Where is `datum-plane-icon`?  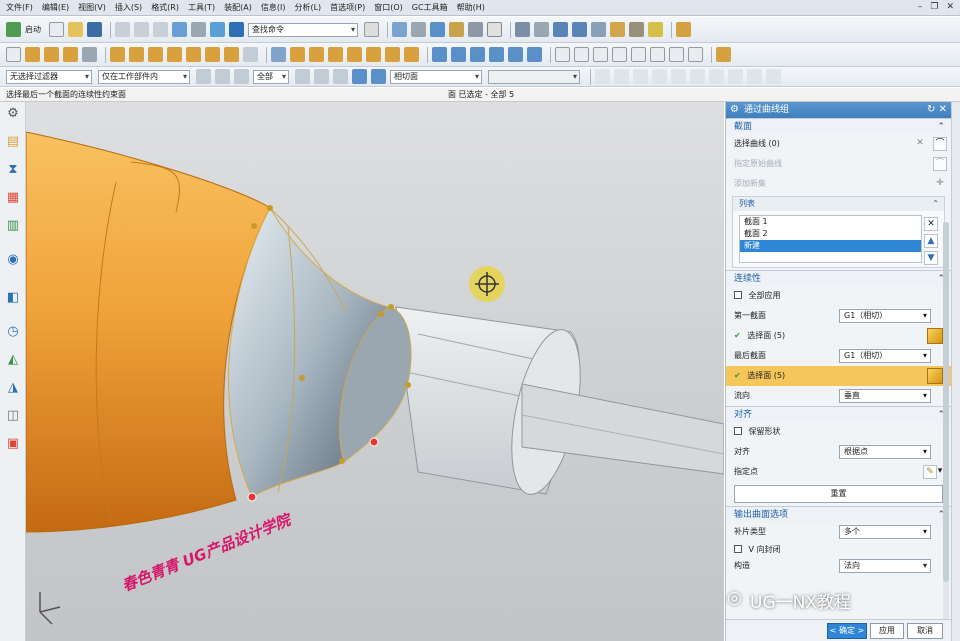
datum-plane-icon is located at coordinates (89, 54).